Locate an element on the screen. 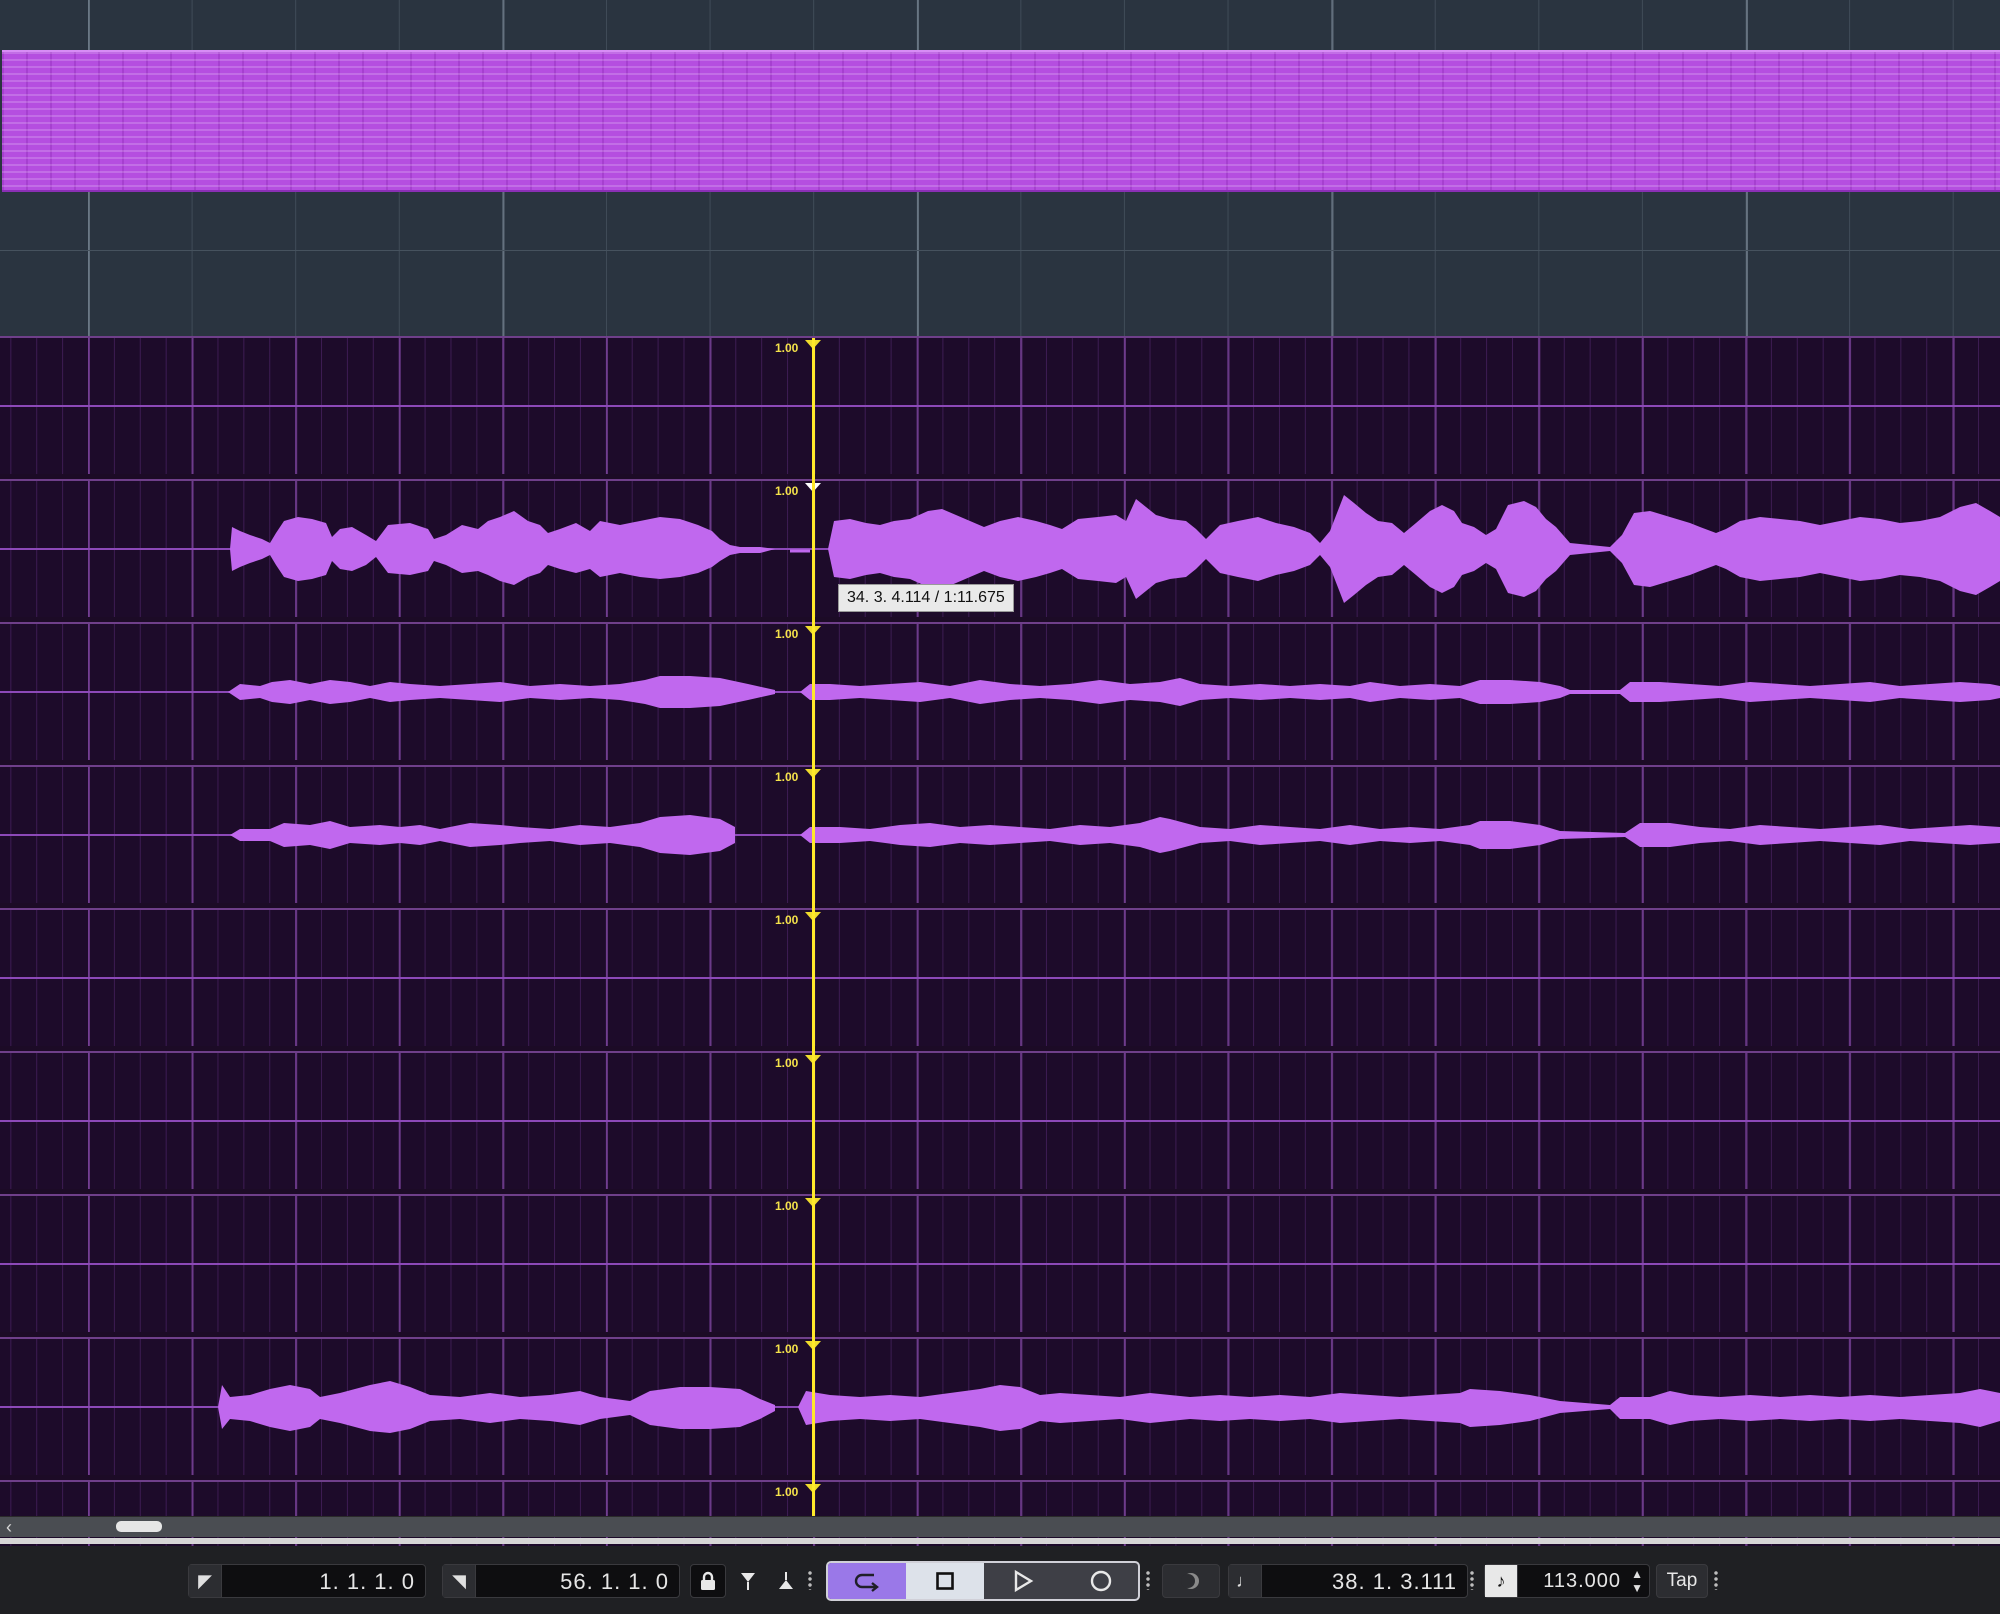  tempo-track-icon: ♪ is located at coordinates (1501, 1581).